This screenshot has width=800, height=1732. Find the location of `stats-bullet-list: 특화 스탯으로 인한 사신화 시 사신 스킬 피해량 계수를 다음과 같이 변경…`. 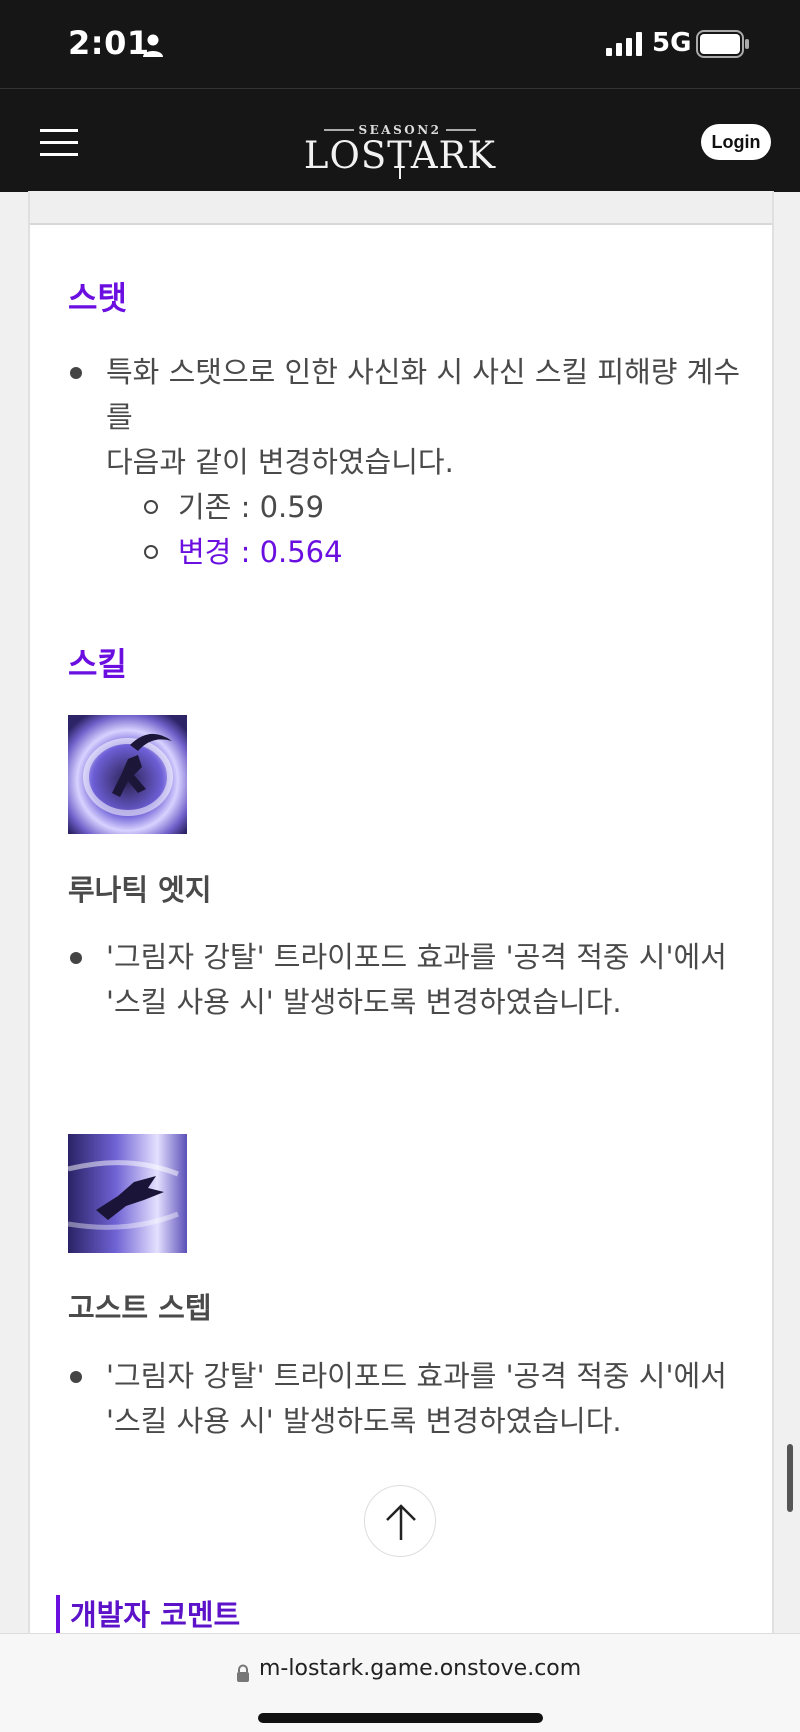

stats-bullet-list: 특화 스탯으로 인한 사신화 시 사신 스킬 피해량 계수를 다음과 같이 변경… is located at coordinates (388, 462).